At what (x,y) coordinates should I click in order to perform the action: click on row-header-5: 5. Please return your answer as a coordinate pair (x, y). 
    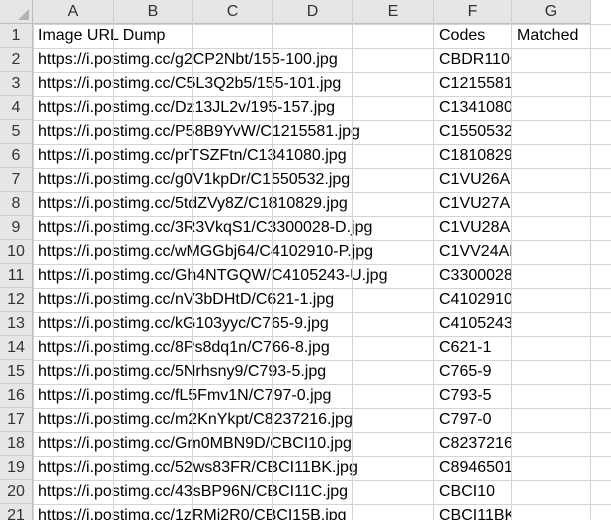
    Looking at the image, I should click on (16, 132).